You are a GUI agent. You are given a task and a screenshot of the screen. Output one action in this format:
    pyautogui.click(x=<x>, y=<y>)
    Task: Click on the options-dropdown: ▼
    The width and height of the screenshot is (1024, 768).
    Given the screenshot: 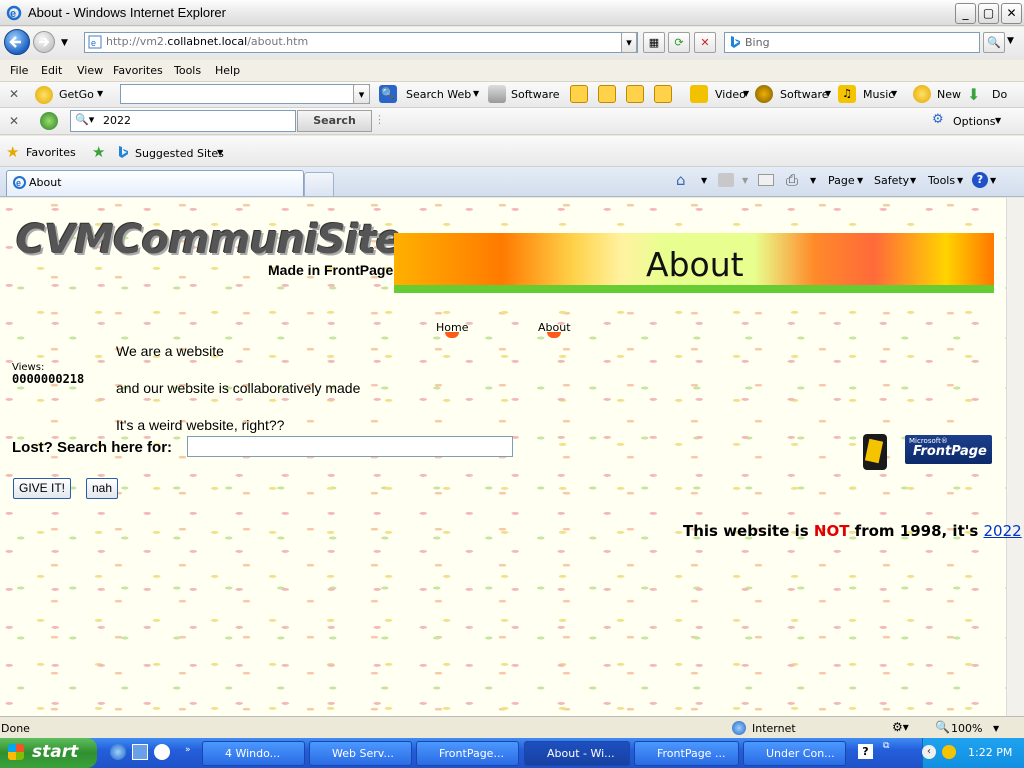 What is the action you would take?
    pyautogui.click(x=998, y=120)
    